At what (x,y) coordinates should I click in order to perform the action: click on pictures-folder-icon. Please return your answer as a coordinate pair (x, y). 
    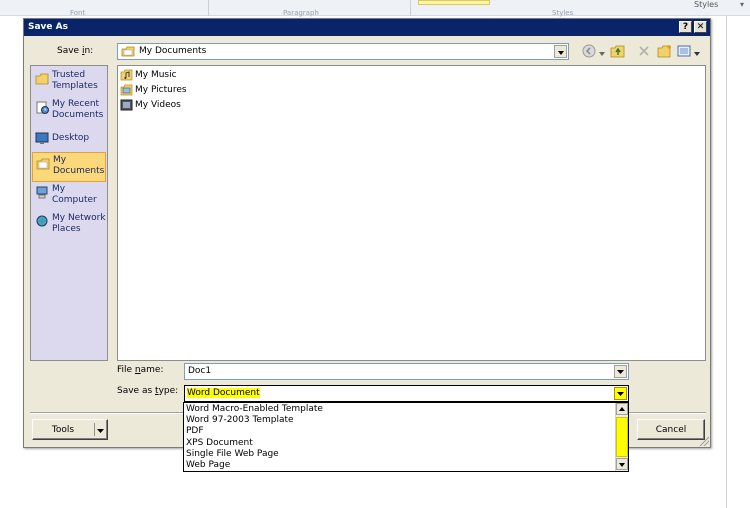
    Looking at the image, I should click on (126, 90).